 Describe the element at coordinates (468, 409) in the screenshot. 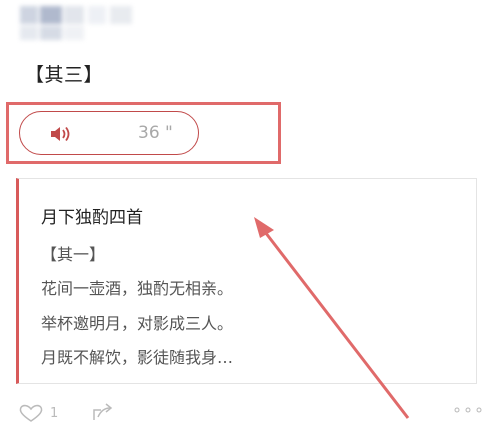

I see `more-icon: ∘∘∘` at that location.